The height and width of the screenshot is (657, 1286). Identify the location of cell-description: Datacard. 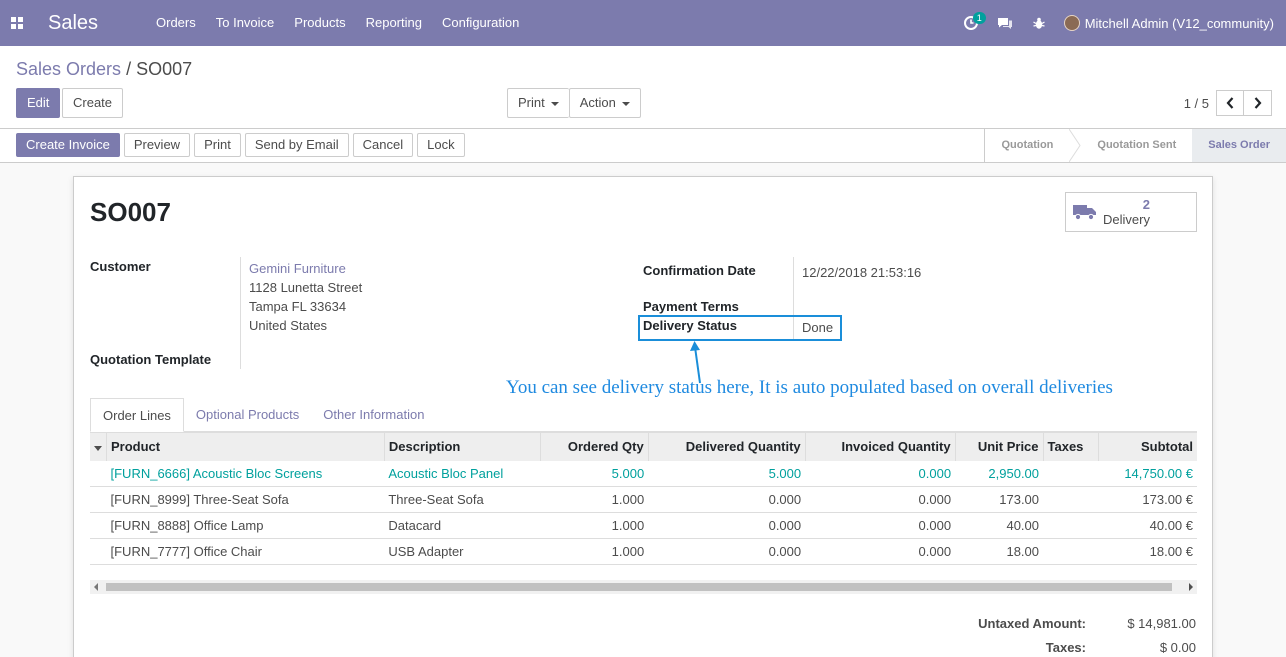
(462, 525).